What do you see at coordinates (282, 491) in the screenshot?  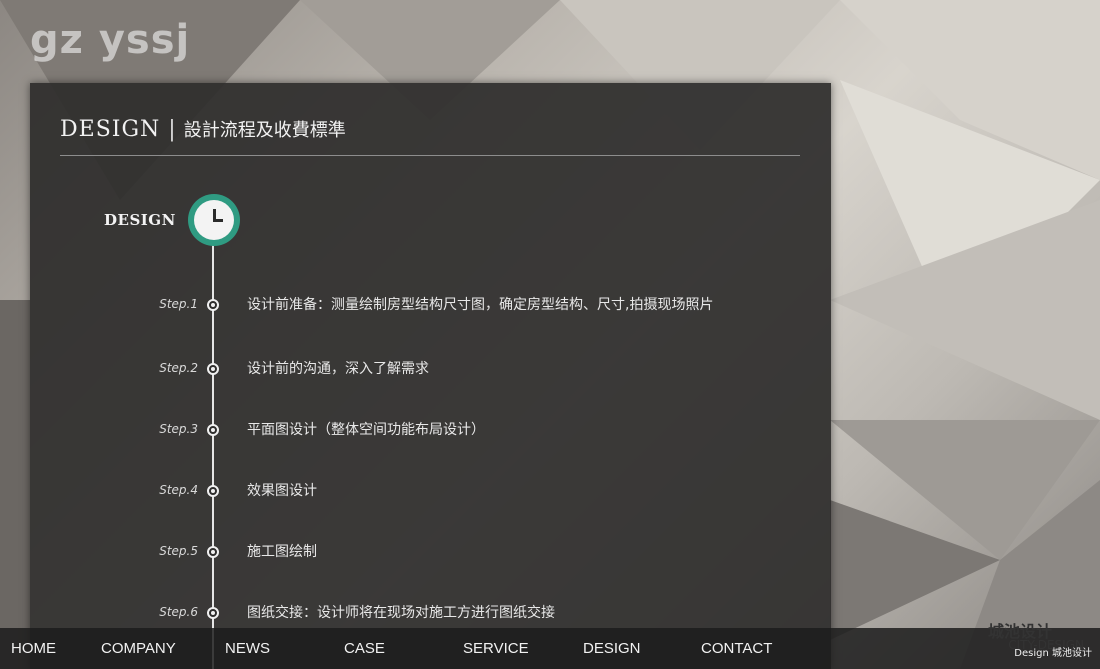 I see `step-description: 效果图设计` at bounding box center [282, 491].